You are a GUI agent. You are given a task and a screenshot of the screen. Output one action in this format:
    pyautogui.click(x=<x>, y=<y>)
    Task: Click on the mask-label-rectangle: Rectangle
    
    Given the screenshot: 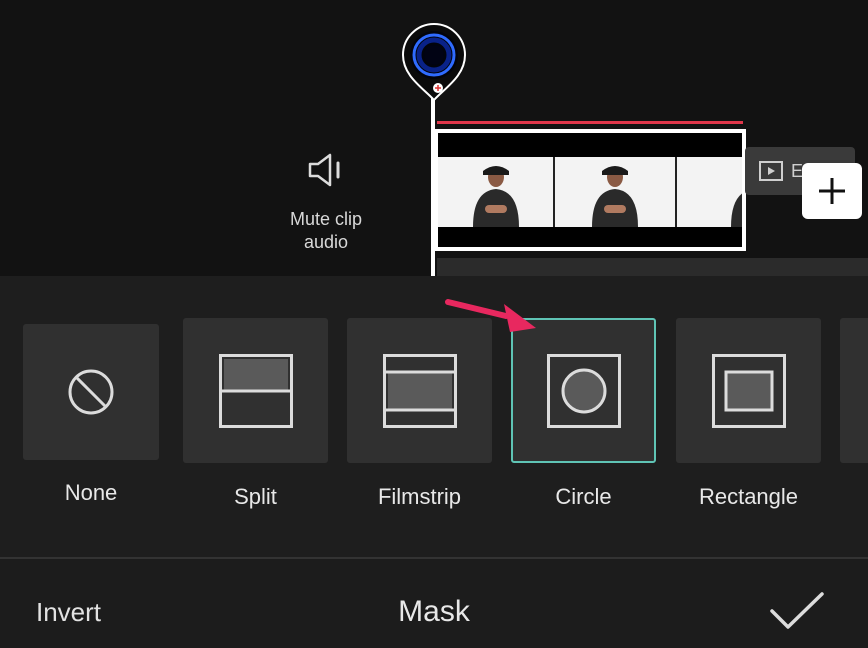 What is the action you would take?
    pyautogui.click(x=748, y=496)
    